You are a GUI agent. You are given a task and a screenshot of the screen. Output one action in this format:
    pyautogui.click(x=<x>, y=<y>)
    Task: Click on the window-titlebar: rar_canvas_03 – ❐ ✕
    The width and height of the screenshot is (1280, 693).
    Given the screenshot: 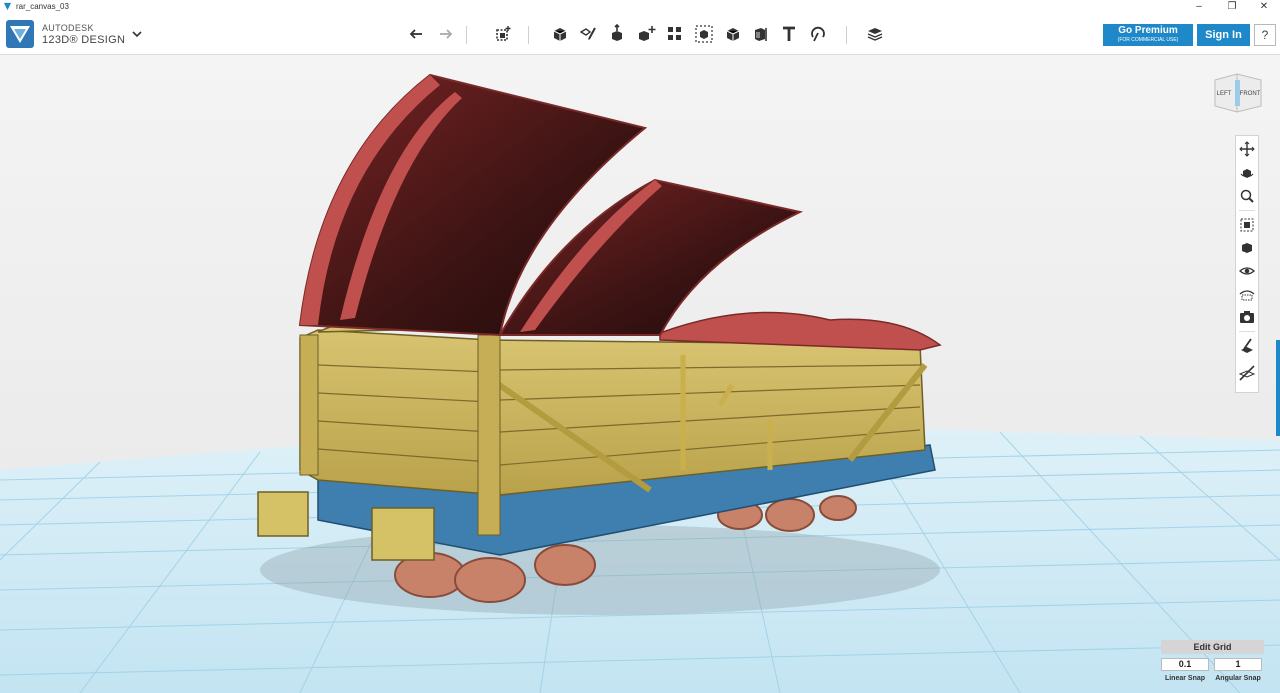 What is the action you would take?
    pyautogui.click(x=640, y=7)
    